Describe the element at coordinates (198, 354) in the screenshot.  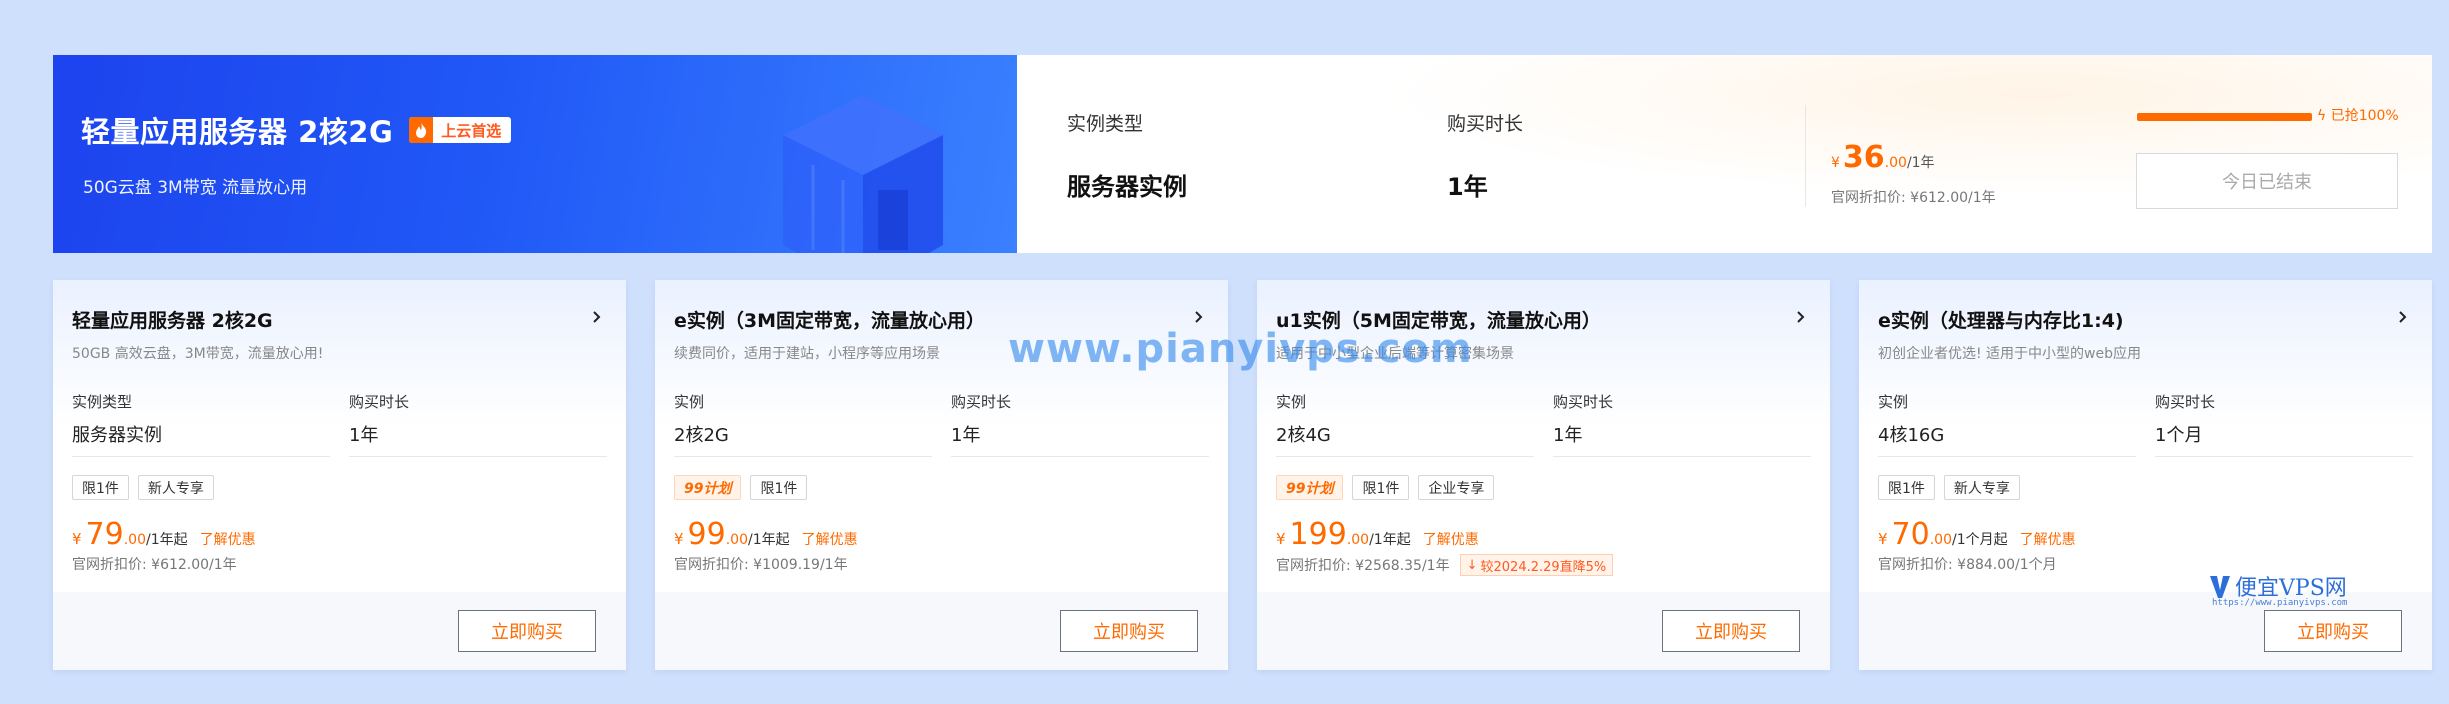
I see `card-subtitle: 50GB 高效云盘，3M带宽，流量放心用!` at that location.